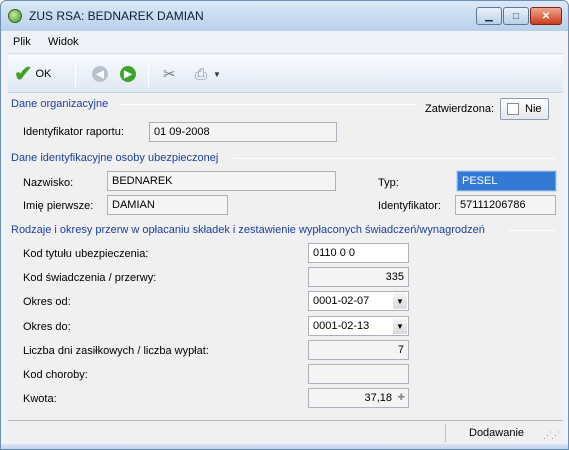  Describe the element at coordinates (285, 43) in the screenshot. I see `menu-bar: Plik Widok` at that location.